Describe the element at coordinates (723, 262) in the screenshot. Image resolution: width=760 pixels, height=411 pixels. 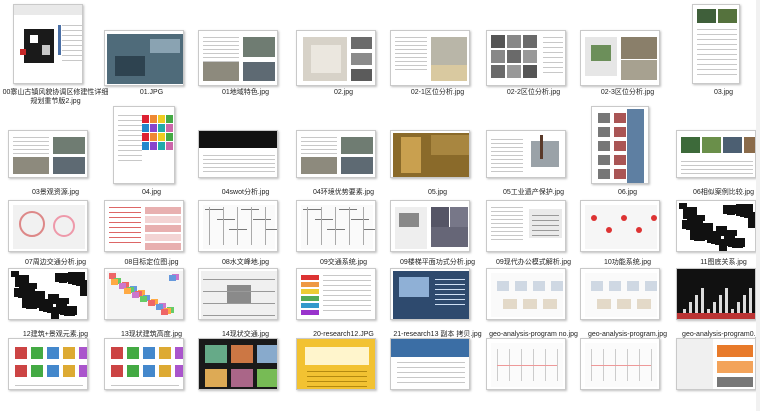
I see `file-name-label: 11图底关系.jpg` at that location.